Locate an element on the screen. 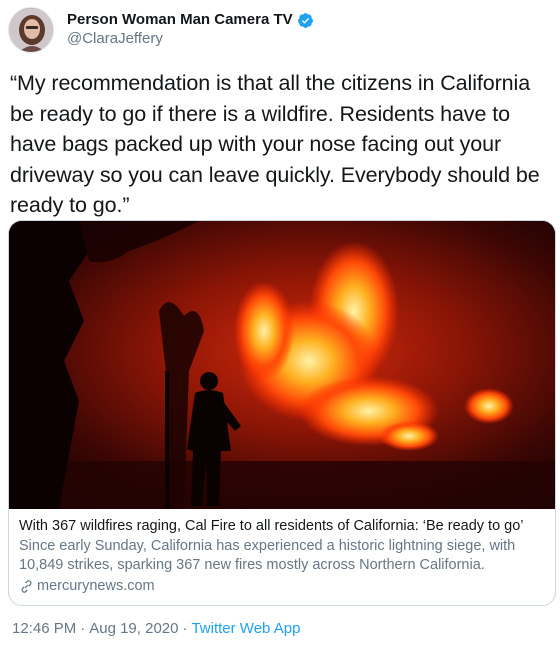 The width and height of the screenshot is (560, 648). display-name: Person Woman Man Camera TV is located at coordinates (180, 20).